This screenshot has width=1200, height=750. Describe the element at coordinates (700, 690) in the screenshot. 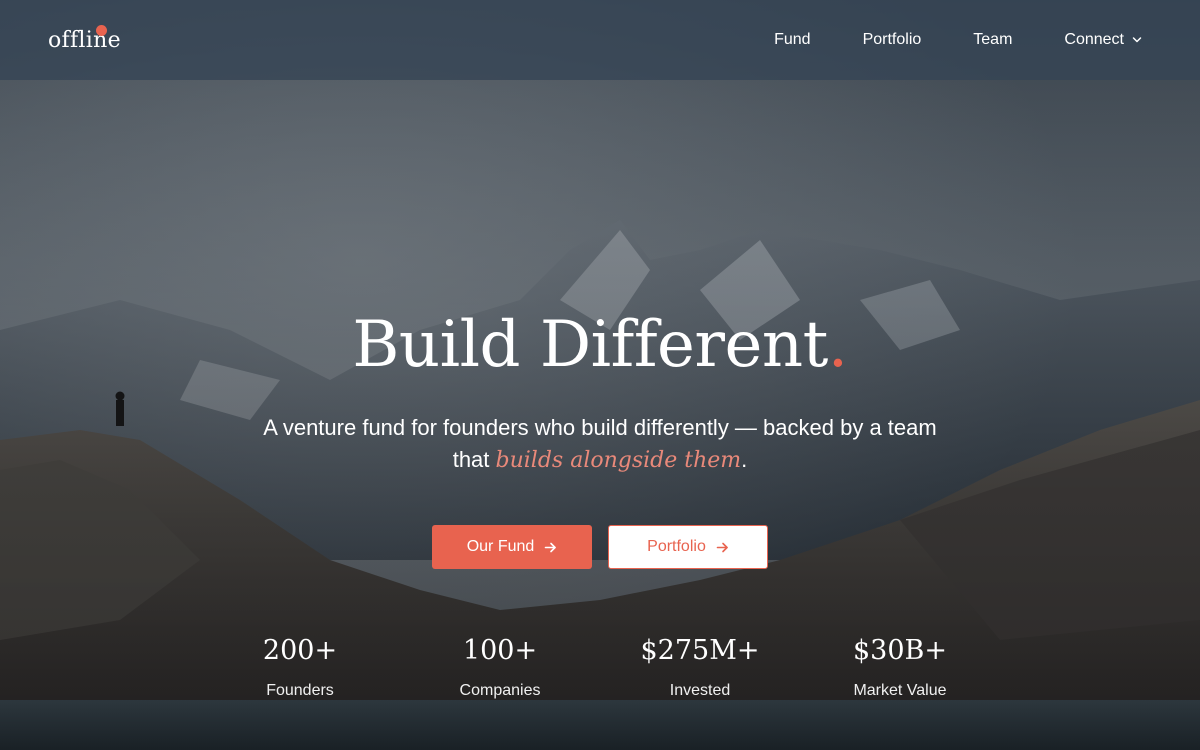

I see `stat-label: Invested` at that location.